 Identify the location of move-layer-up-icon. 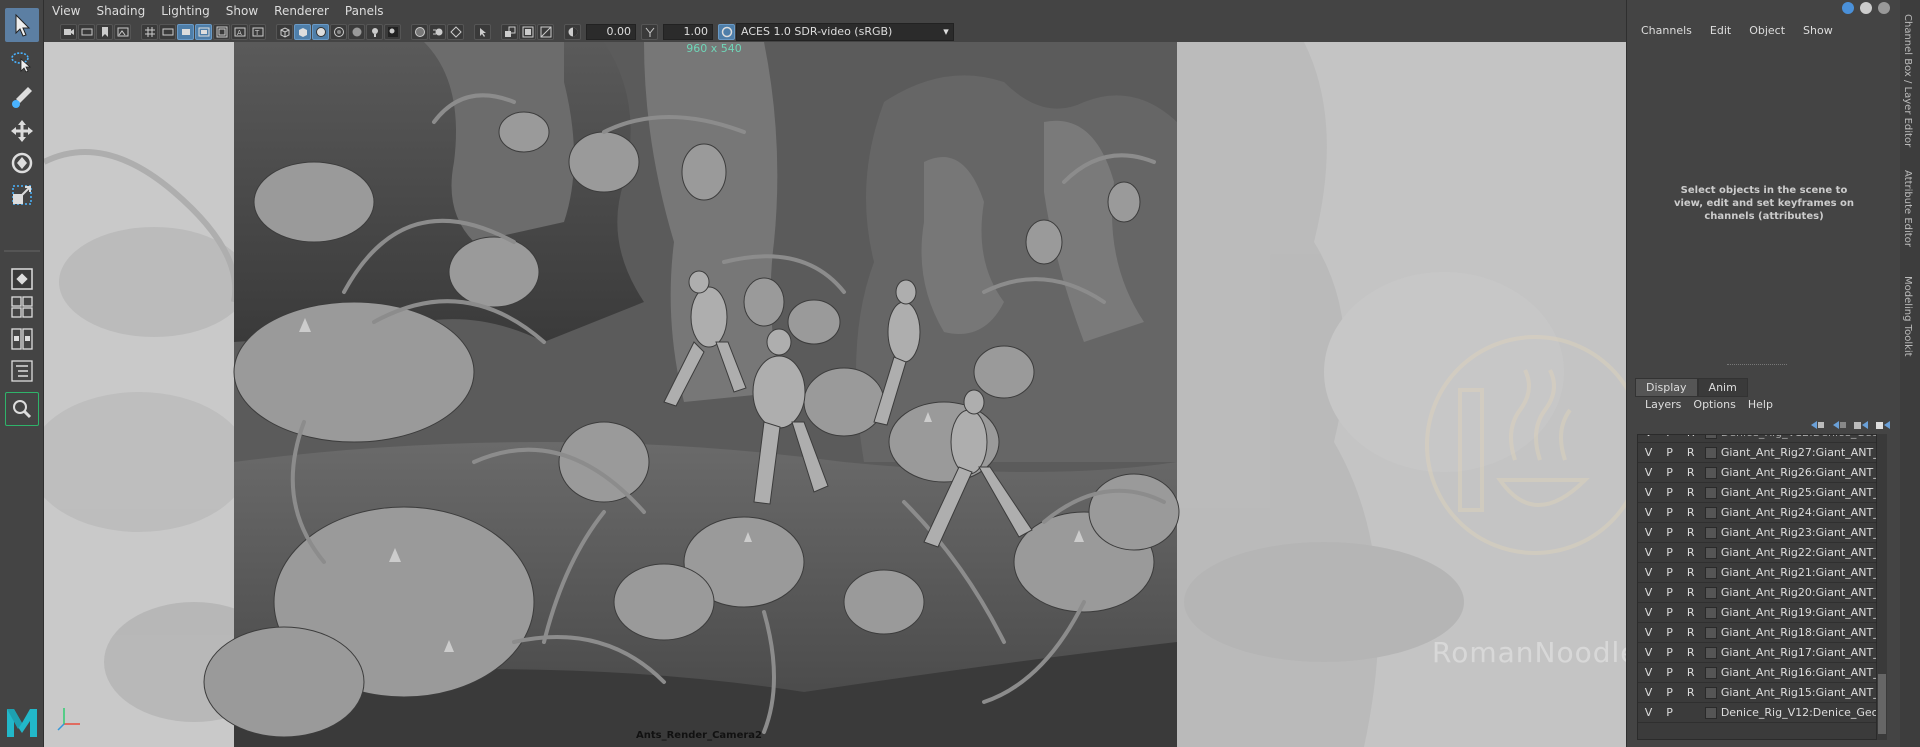
(1817, 425).